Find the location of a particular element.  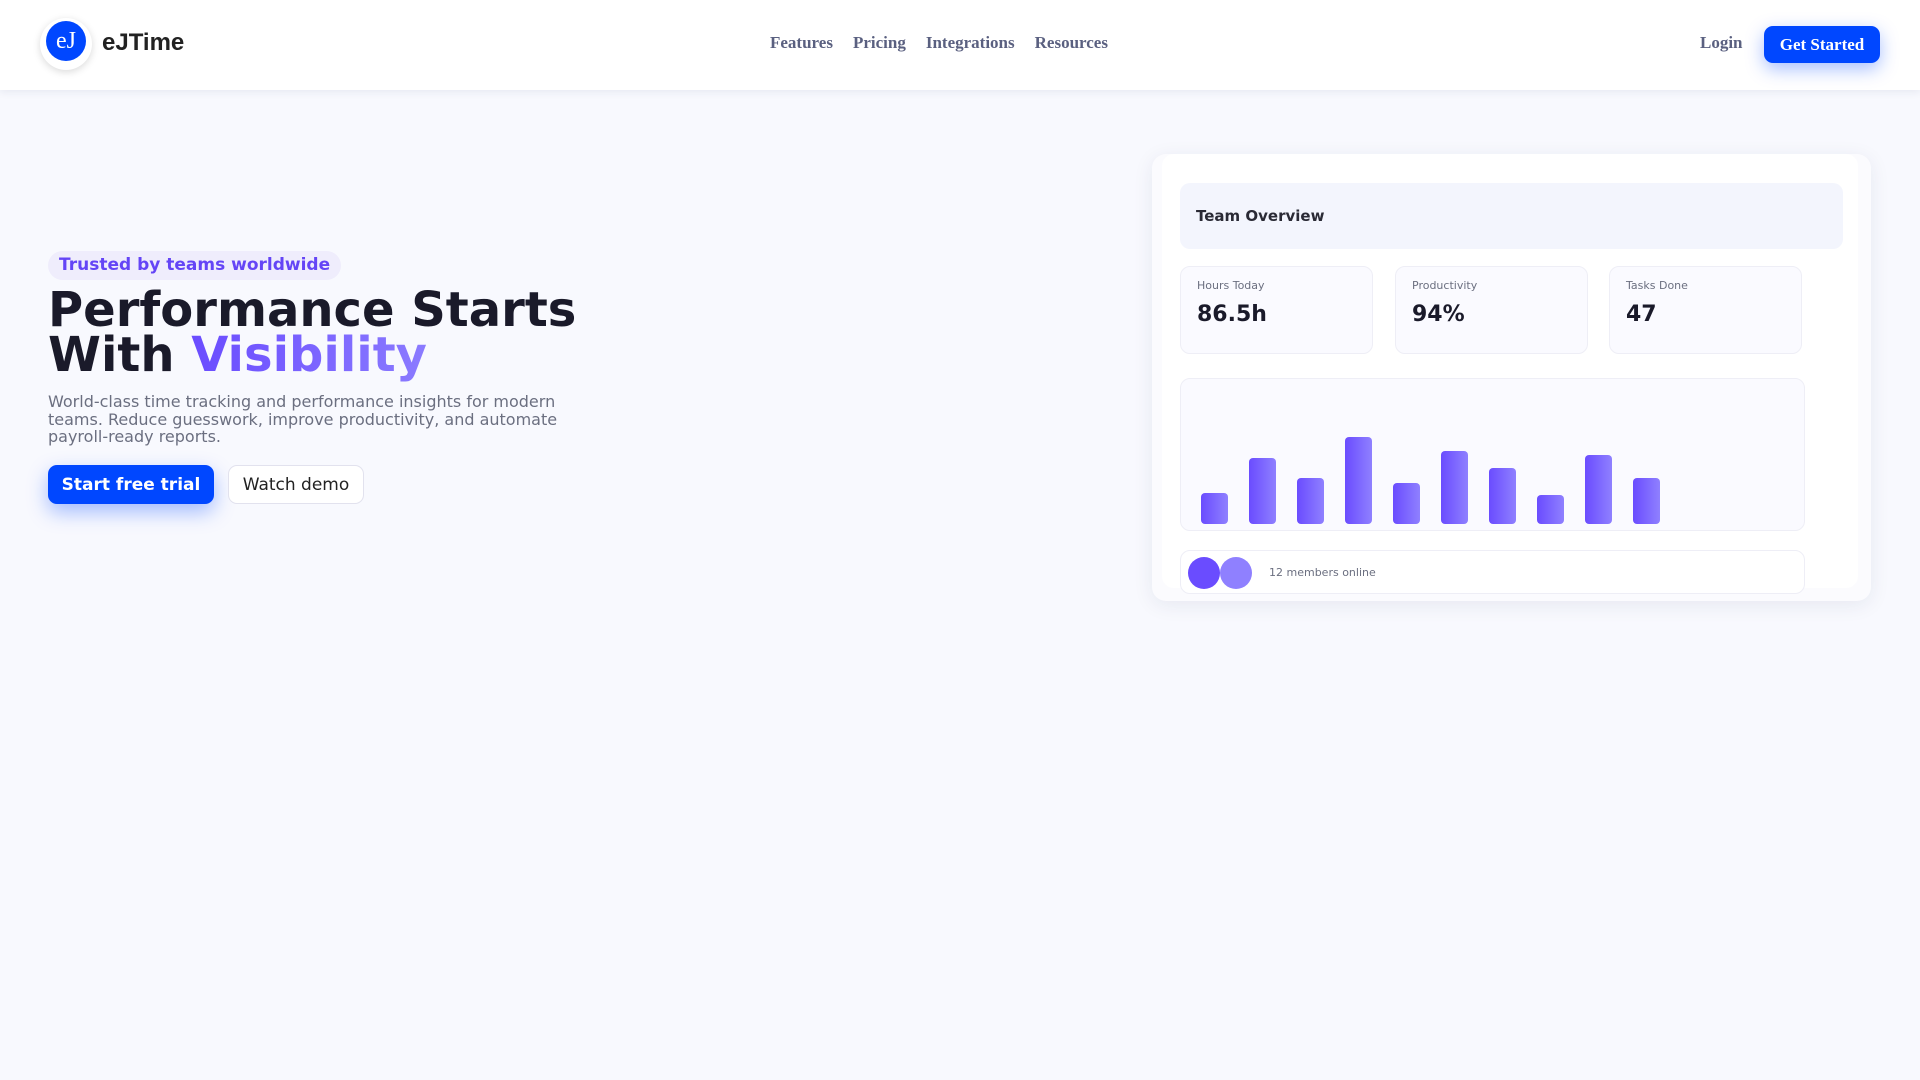

nav-link-features: Features is located at coordinates (801, 43).